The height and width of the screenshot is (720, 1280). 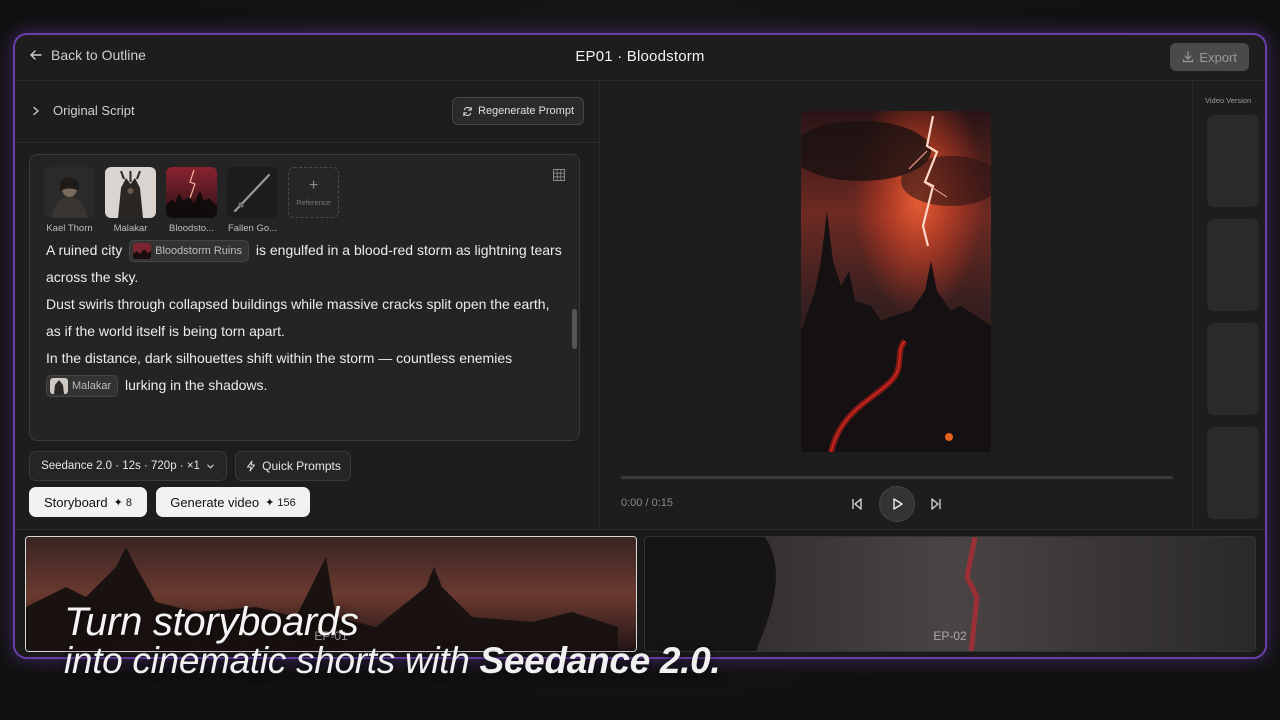 What do you see at coordinates (210, 466) in the screenshot?
I see `chevron-down-icon` at bounding box center [210, 466].